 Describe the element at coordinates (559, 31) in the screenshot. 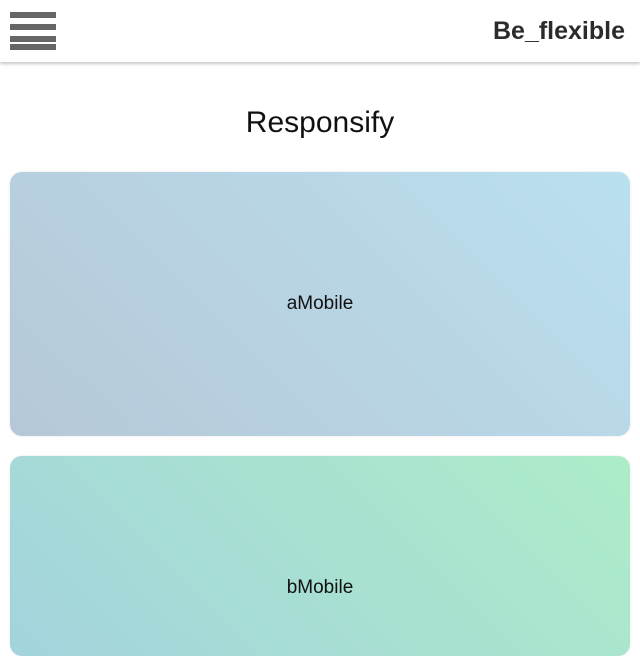

I see `brand-title: Be_flexible` at that location.